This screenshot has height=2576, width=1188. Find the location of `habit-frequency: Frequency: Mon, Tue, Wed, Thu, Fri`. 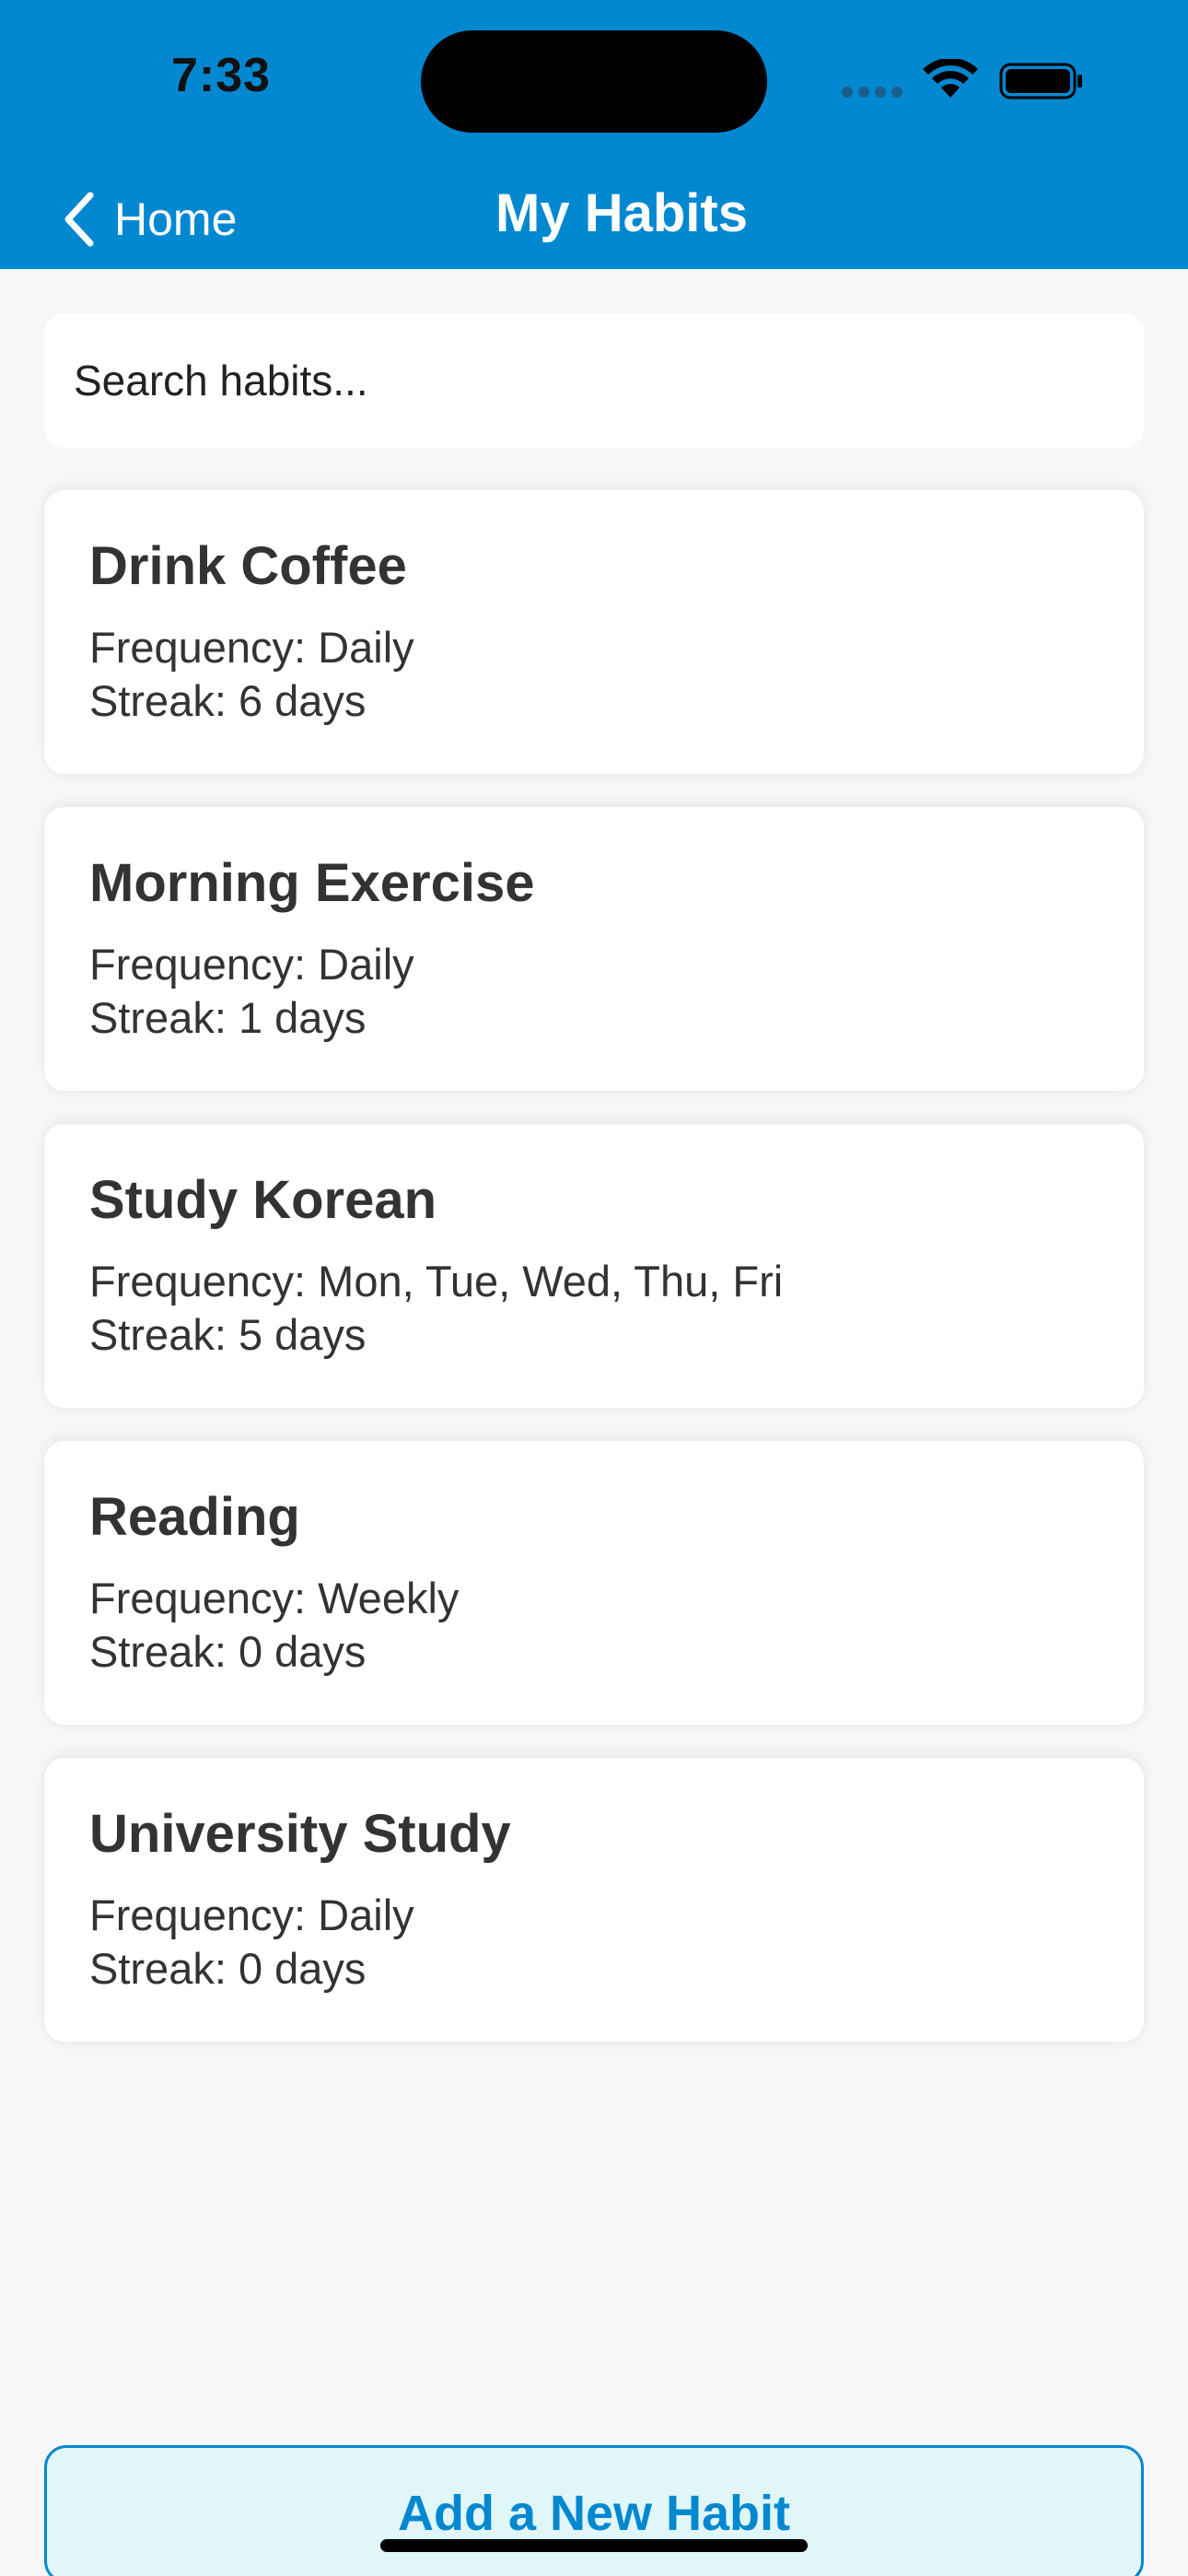

habit-frequency: Frequency: Mon, Tue, Wed, Thu, Fri is located at coordinates (436, 1281).